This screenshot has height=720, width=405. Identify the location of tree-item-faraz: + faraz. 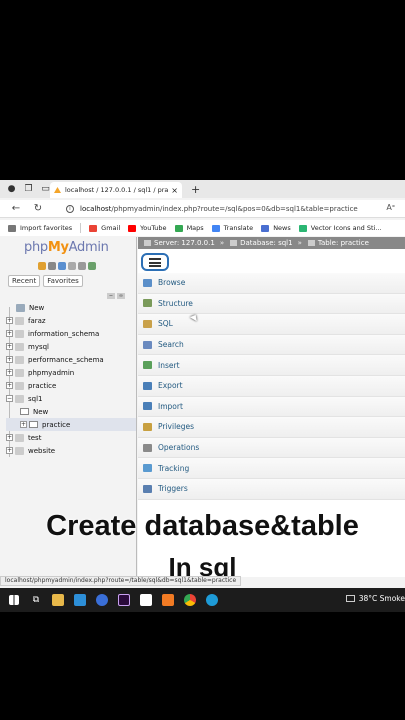
(71, 320).